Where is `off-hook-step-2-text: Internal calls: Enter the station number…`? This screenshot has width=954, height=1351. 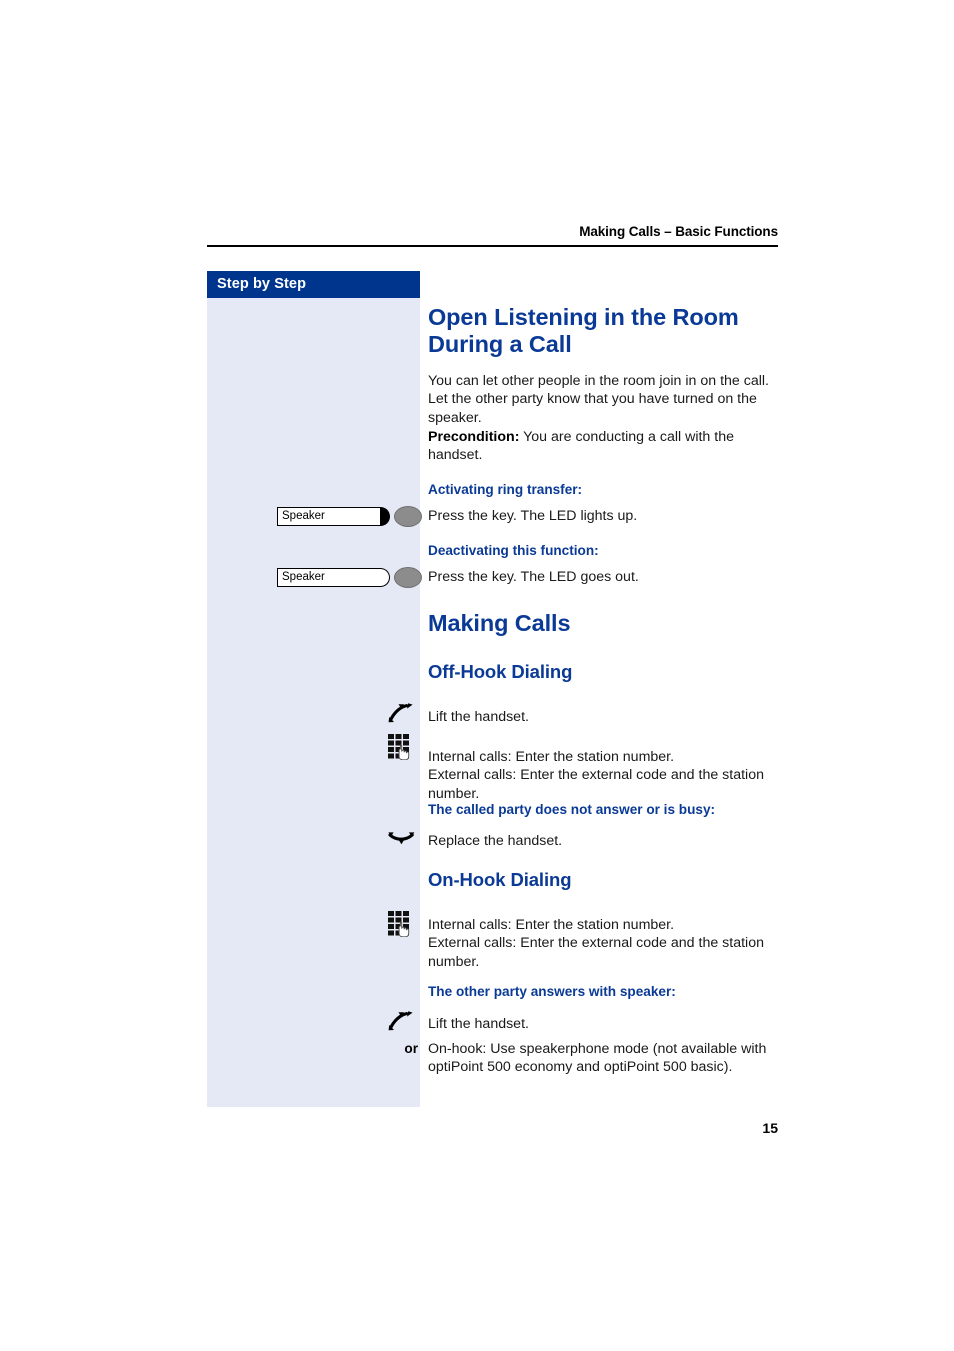
off-hook-step-2-text: Internal calls: Enter the station number… is located at coordinates (596, 775).